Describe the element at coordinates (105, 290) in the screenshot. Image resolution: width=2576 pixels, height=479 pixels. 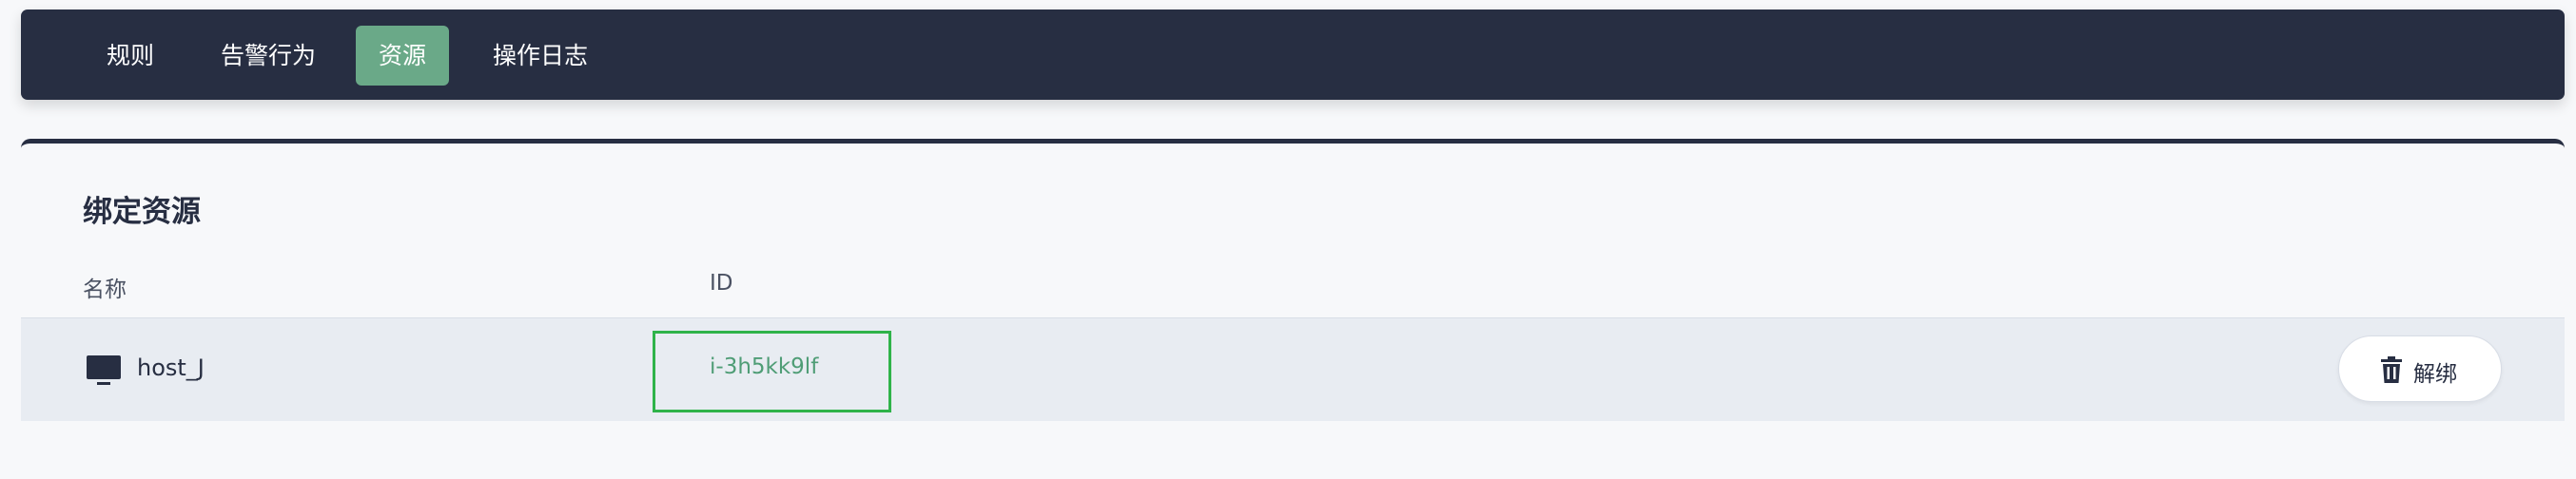
I see `column-header-name: 名称` at that location.